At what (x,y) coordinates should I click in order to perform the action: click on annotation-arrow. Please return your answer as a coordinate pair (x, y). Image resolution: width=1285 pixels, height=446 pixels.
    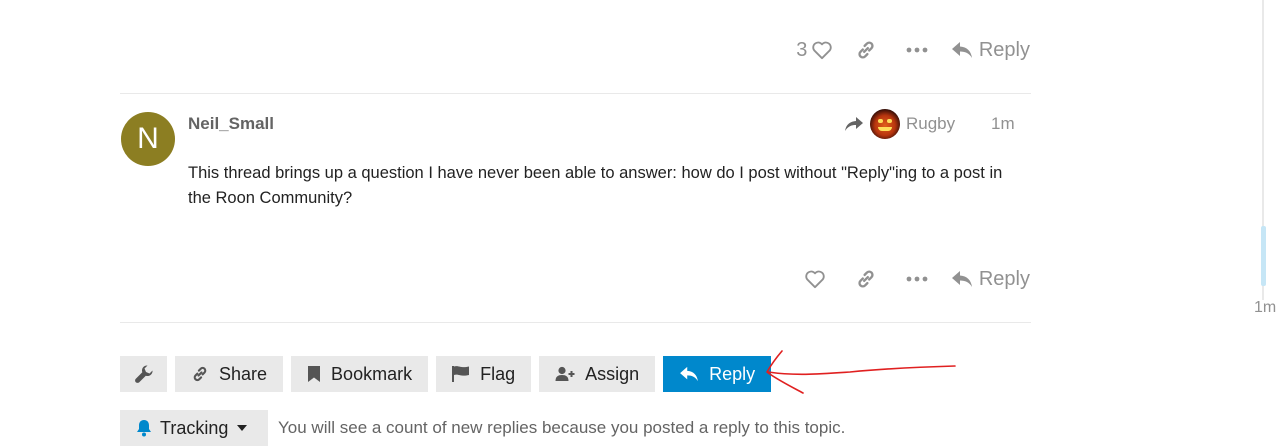
    Looking at the image, I should click on (860, 373).